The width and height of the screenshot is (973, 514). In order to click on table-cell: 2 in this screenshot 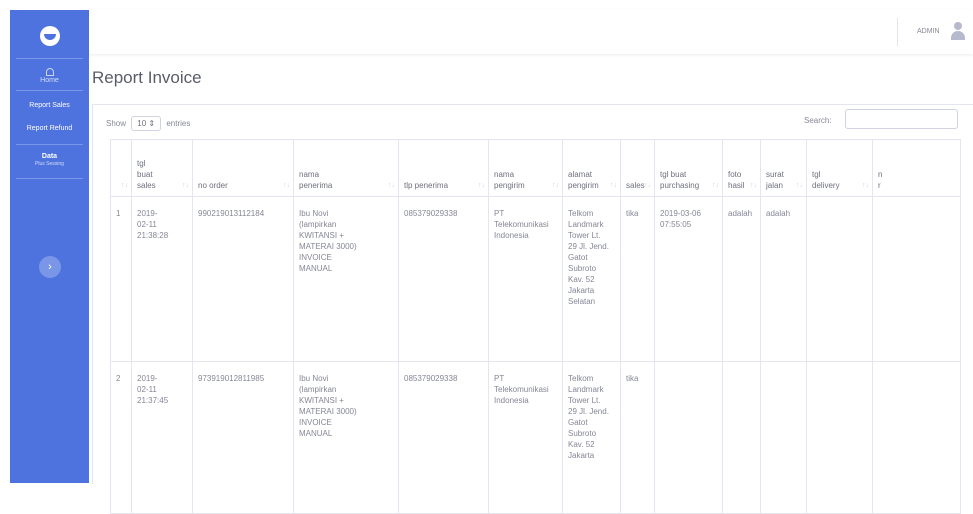, I will do `click(121, 437)`.